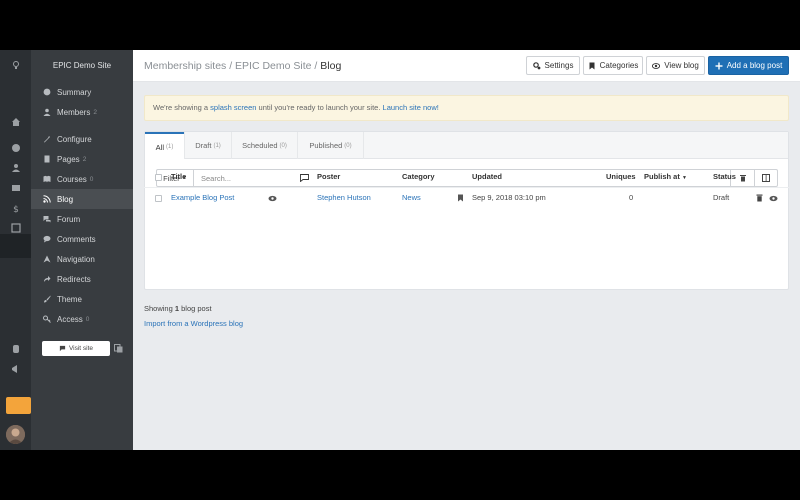 This screenshot has width=800, height=500. Describe the element at coordinates (15, 434) in the screenshot. I see `avatar` at that location.